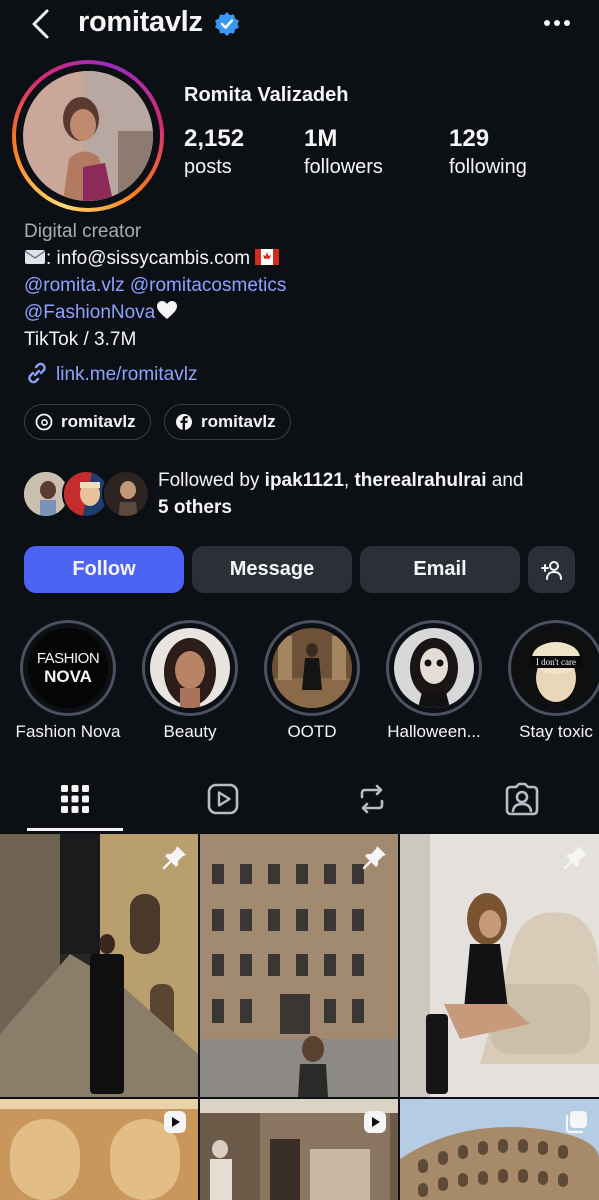 The width and height of the screenshot is (599, 1200). I want to click on back-arrow-icon, so click(41, 24).